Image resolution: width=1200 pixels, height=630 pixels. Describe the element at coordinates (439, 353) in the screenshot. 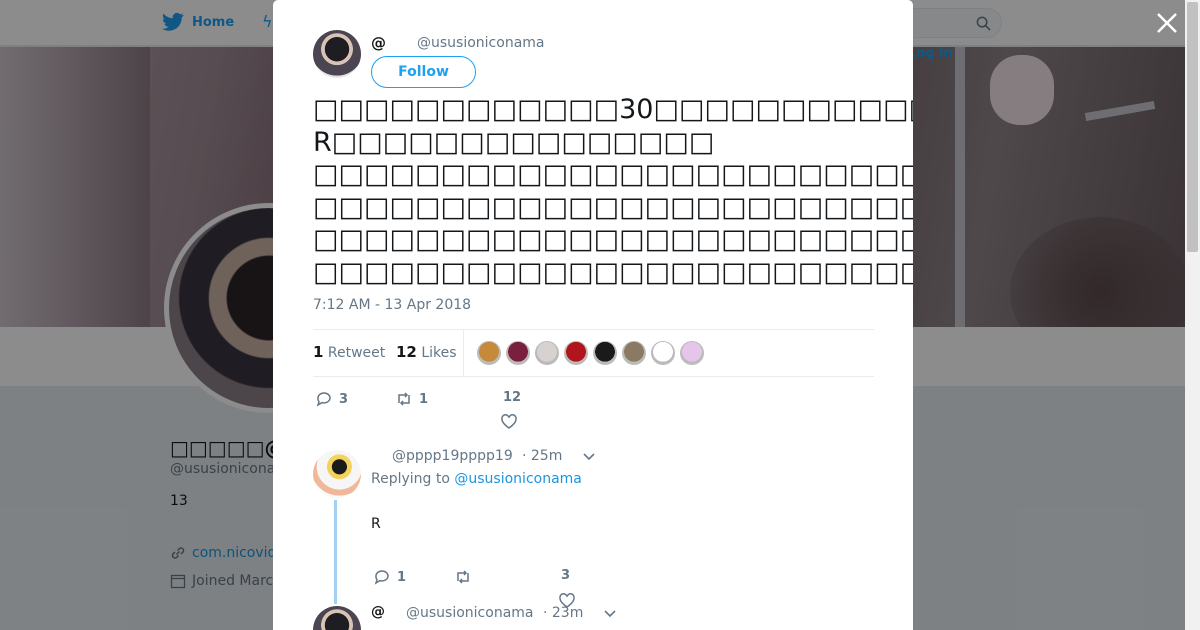

I see `like-count-label: Likes` at that location.